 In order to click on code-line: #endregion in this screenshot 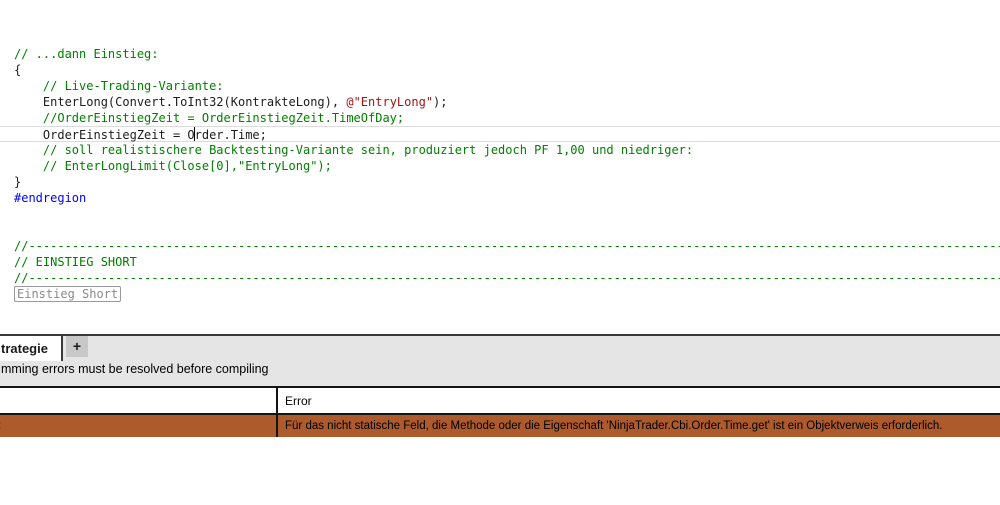, I will do `click(507, 198)`.